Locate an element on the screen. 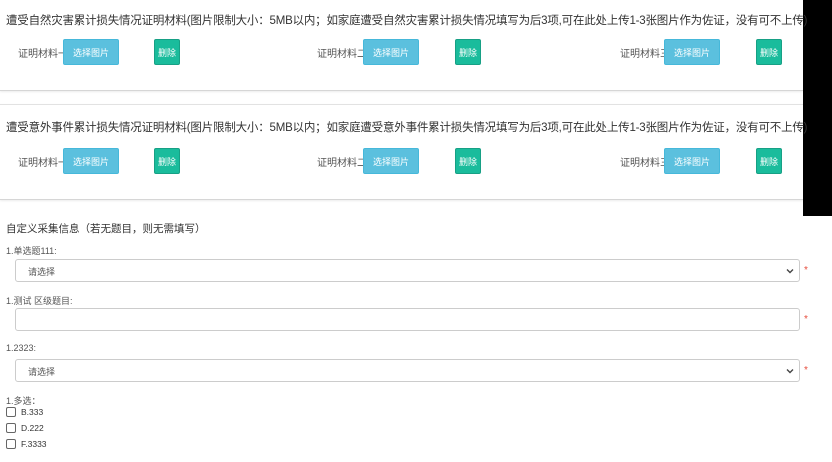 This screenshot has width=832, height=462. multi-choice-label: 1.多选： is located at coordinates (23, 401).